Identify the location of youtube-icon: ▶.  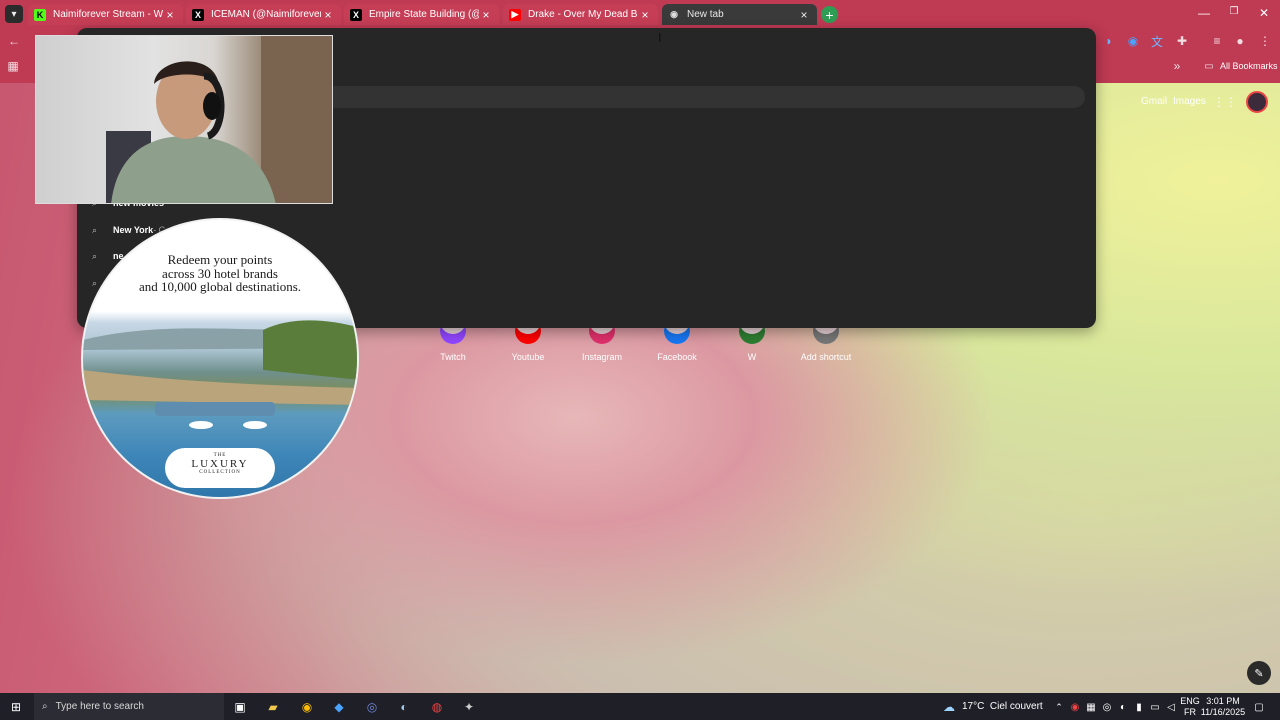
(515, 14).